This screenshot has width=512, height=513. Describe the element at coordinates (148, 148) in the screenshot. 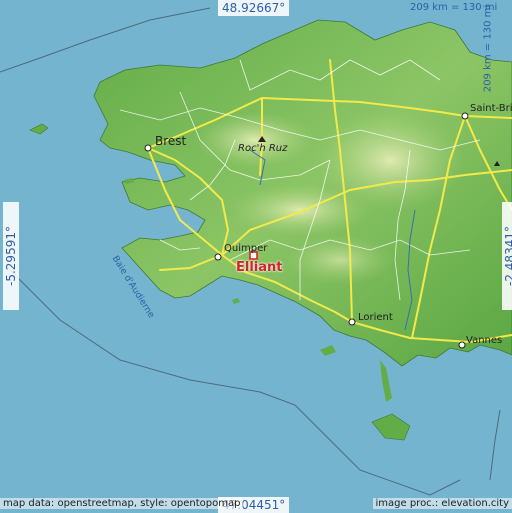

I see `brest-marker` at that location.